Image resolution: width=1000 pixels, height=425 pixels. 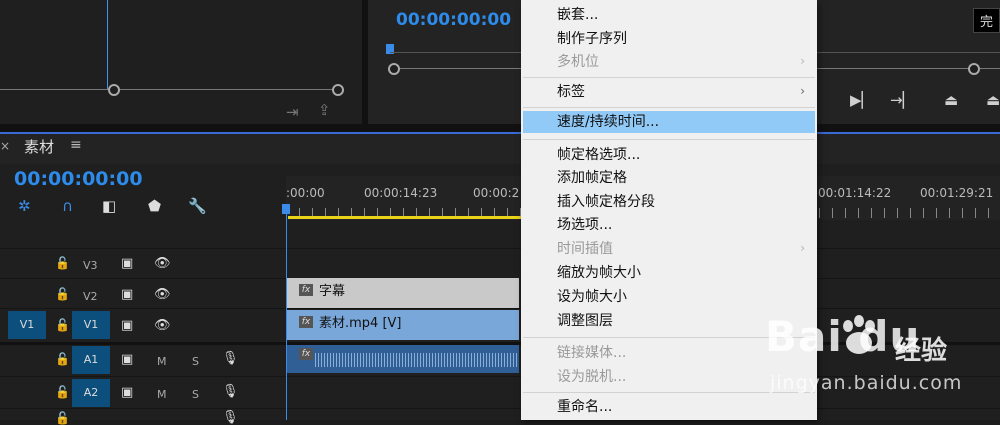 What do you see at coordinates (76, 145) in the screenshot?
I see `tab-menu-icon: ≡` at bounding box center [76, 145].